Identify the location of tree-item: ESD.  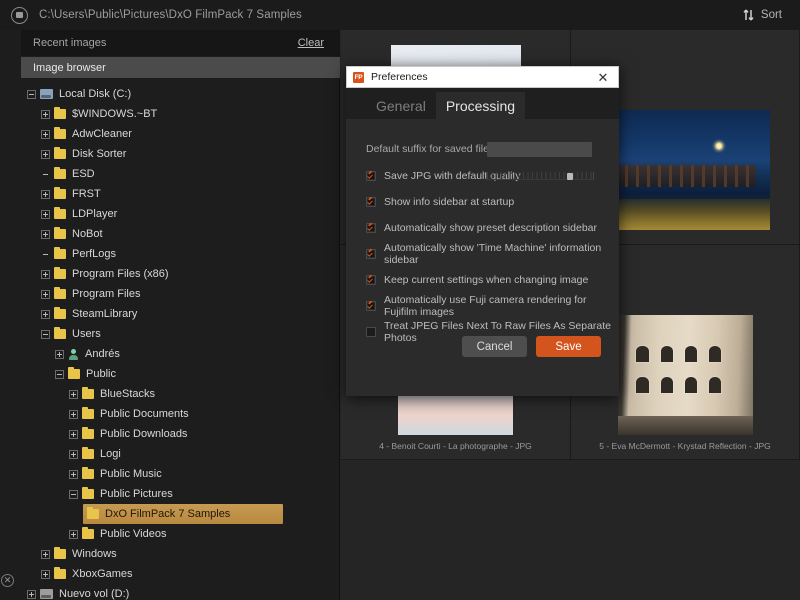
(180, 174).